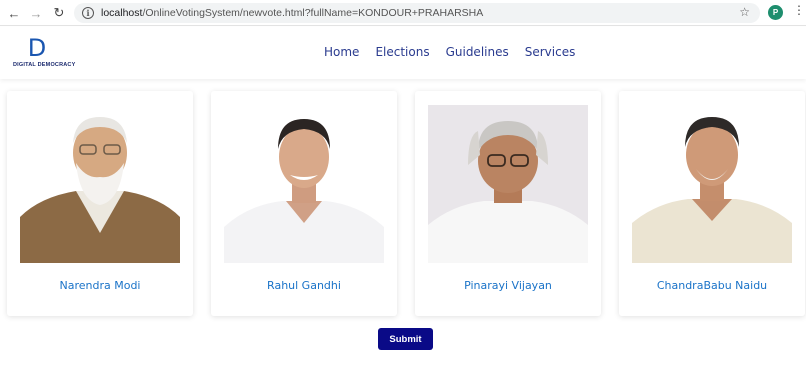 Image resolution: width=806 pixels, height=366 pixels. I want to click on reload-icon: ↻, so click(59, 13).